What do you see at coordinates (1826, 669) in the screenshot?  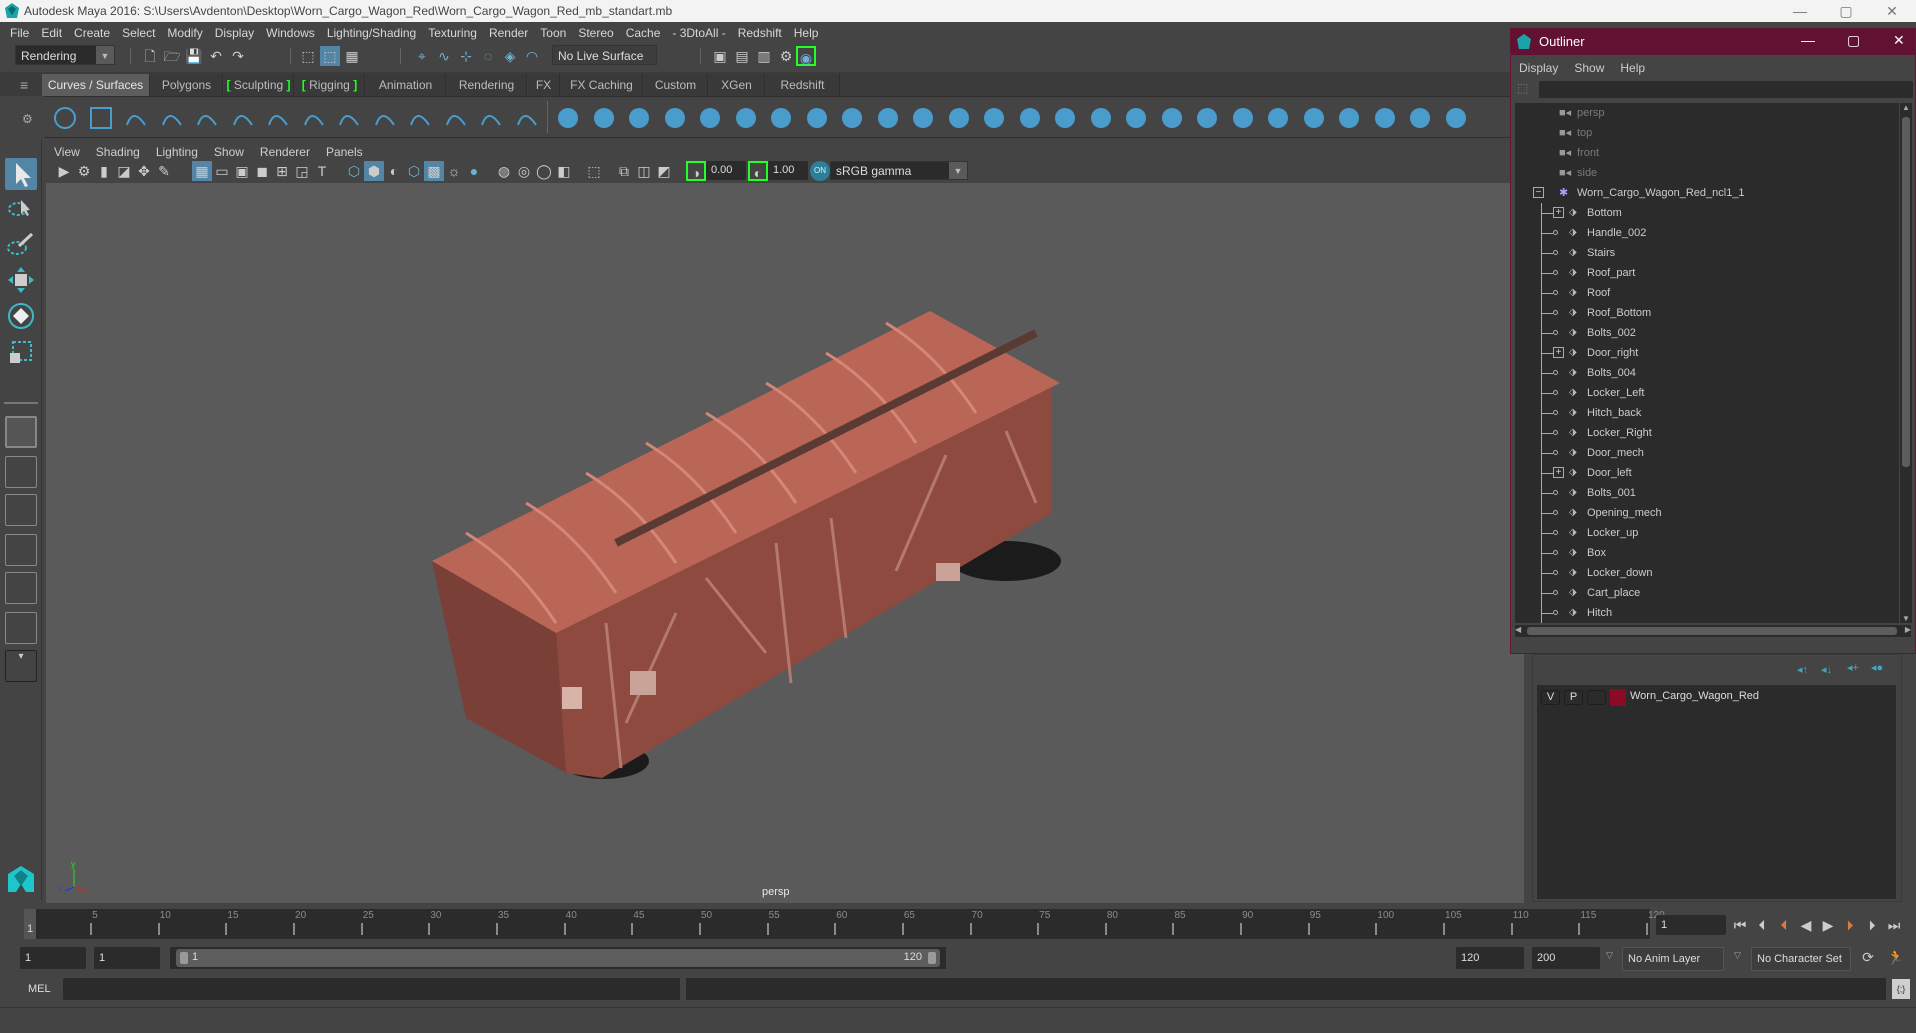 I see `move-layer-down-icon: ◂↓` at bounding box center [1826, 669].